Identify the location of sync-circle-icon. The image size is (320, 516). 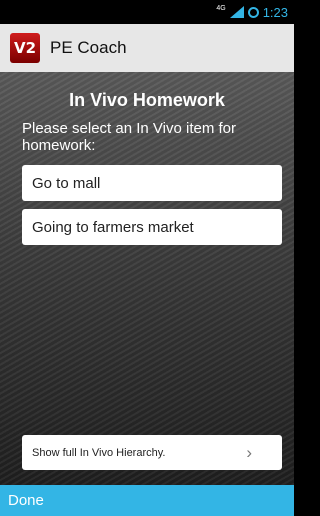
(253, 12).